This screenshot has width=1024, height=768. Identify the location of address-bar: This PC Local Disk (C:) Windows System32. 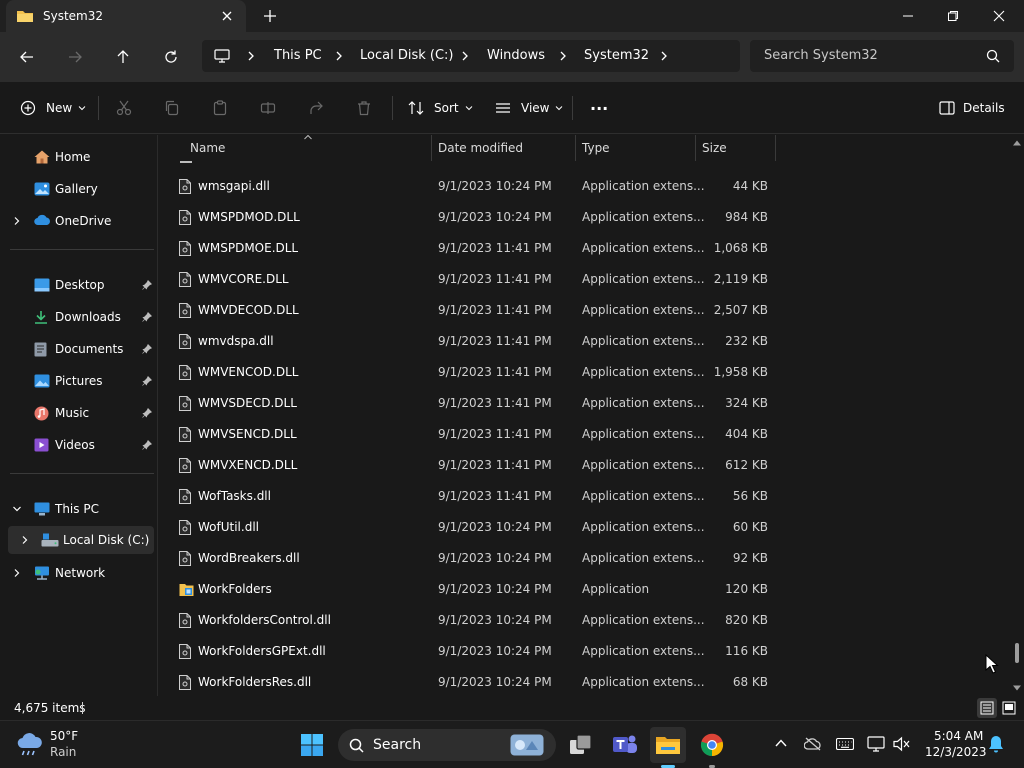
(471, 56).